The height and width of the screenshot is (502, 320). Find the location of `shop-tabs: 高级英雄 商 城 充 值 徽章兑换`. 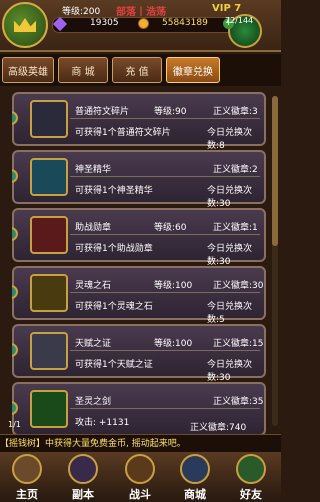

shop-tabs: 高级英雄 商 城 充 值 徽章兑换 is located at coordinates (140, 70).